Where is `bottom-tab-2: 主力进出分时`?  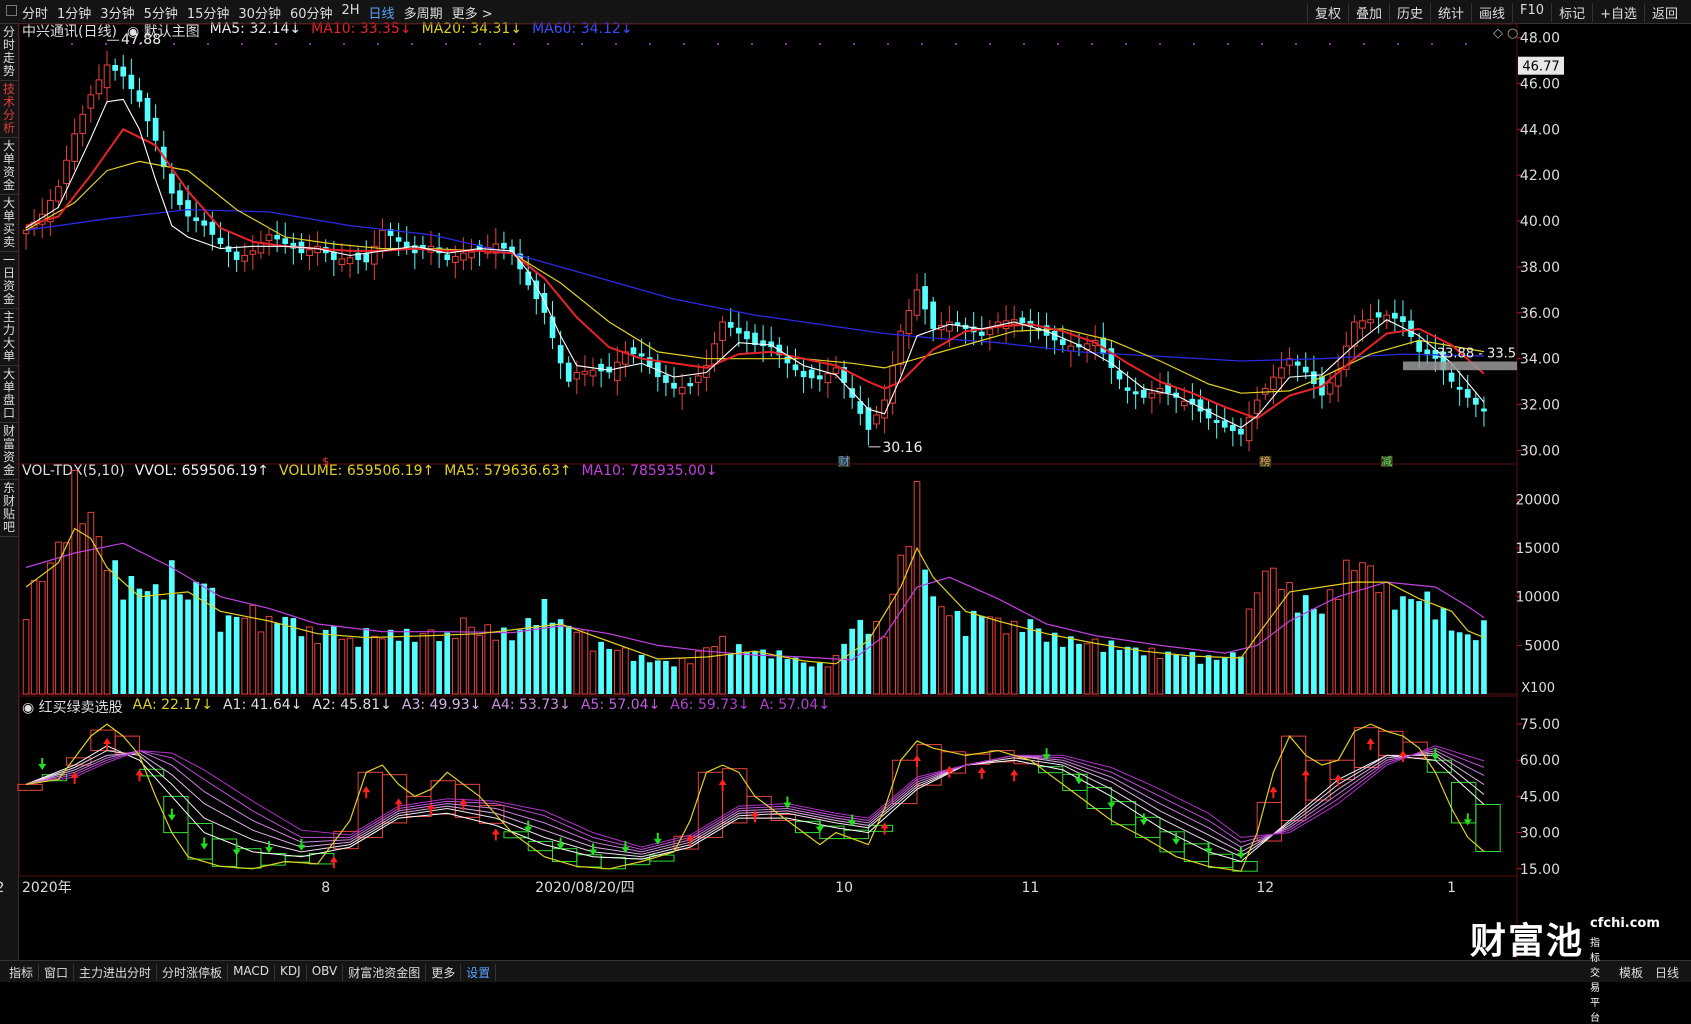 bottom-tab-2: 主力进出分时 is located at coordinates (116, 972).